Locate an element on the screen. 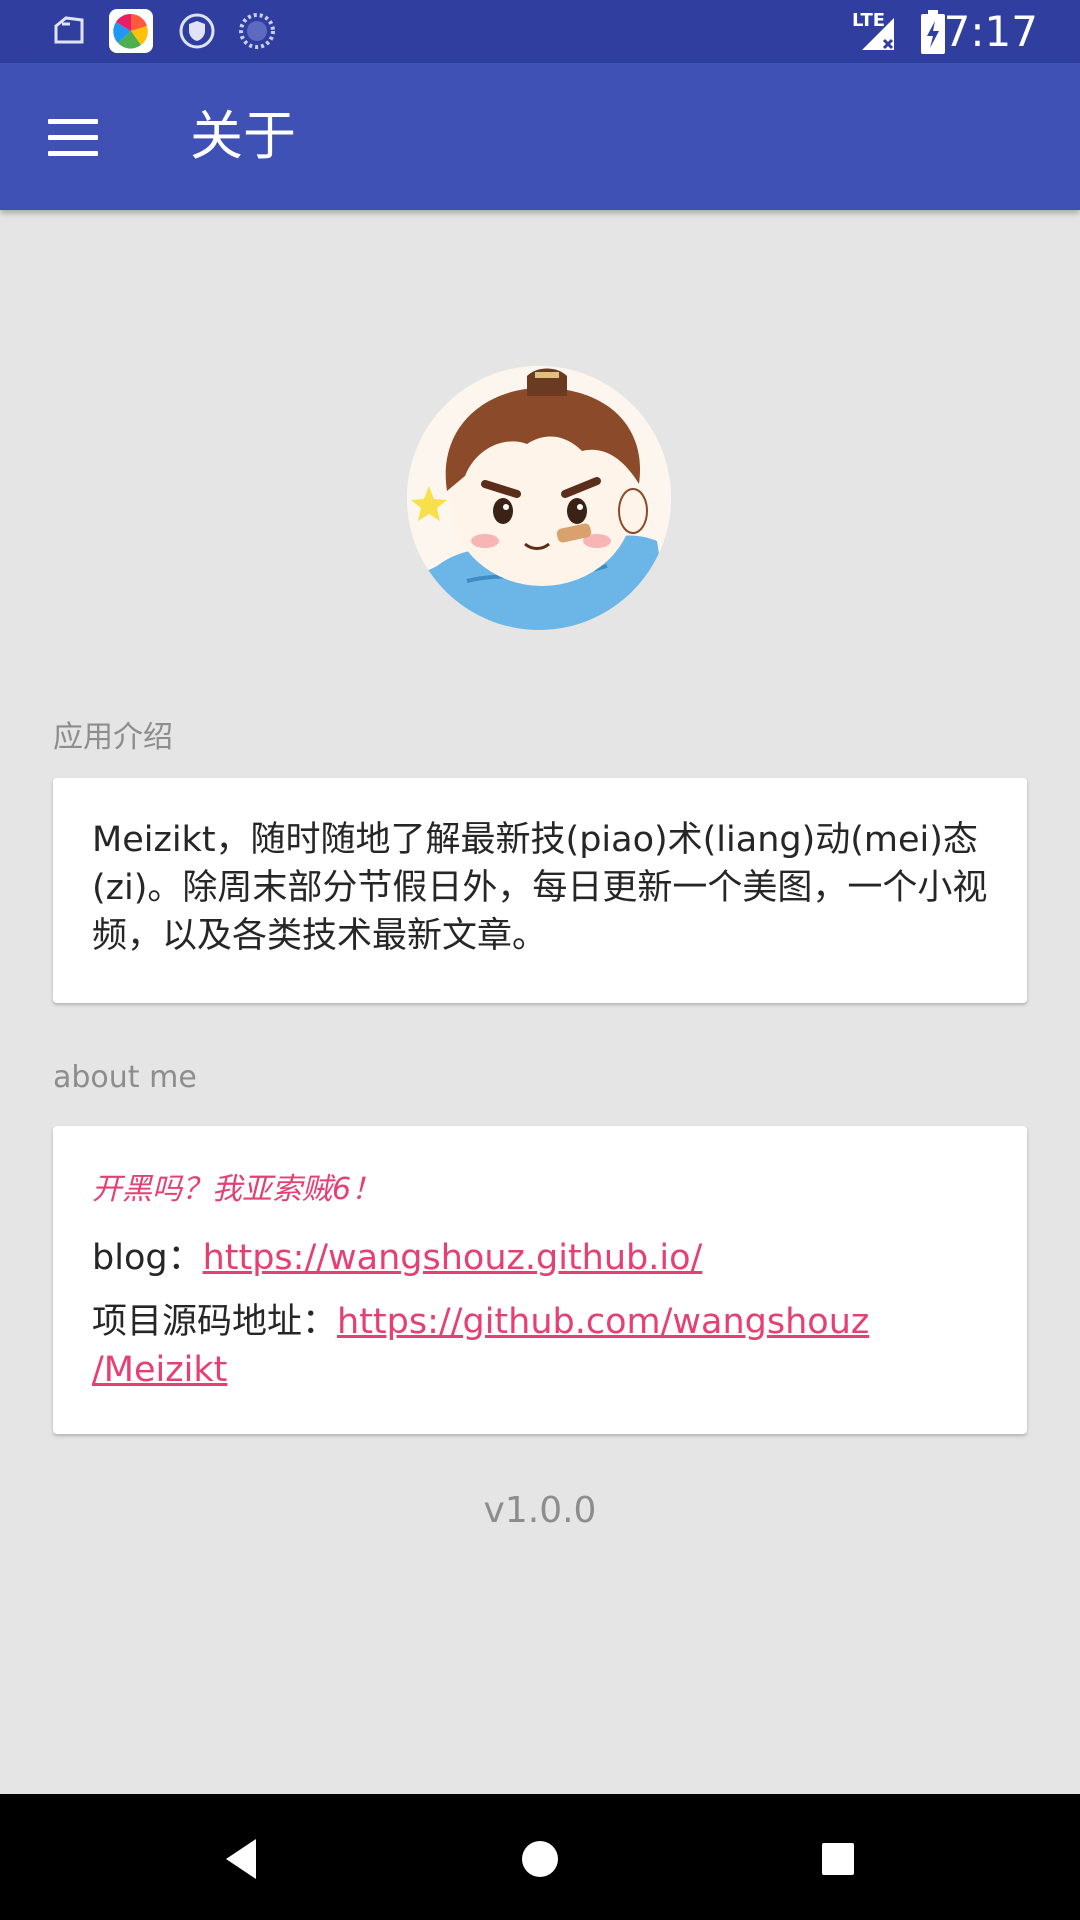  cartoon-avatar-image is located at coordinates (539, 498).